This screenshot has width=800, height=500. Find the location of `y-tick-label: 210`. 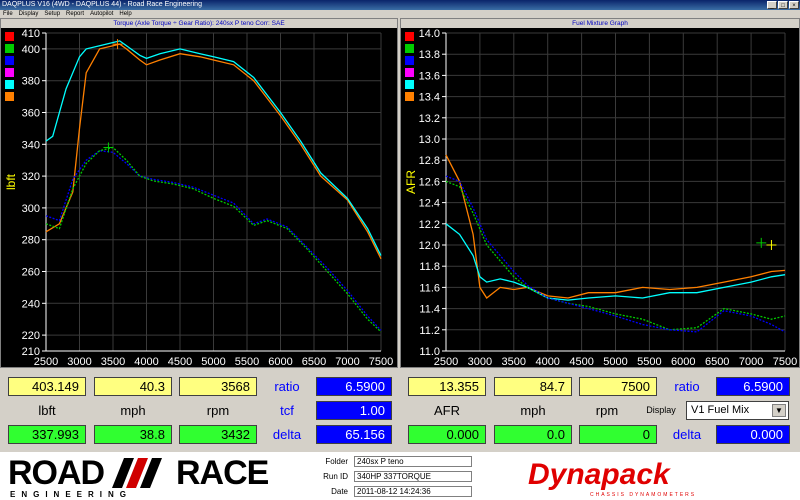

y-tick-label: 210 is located at coordinates (31, 352).